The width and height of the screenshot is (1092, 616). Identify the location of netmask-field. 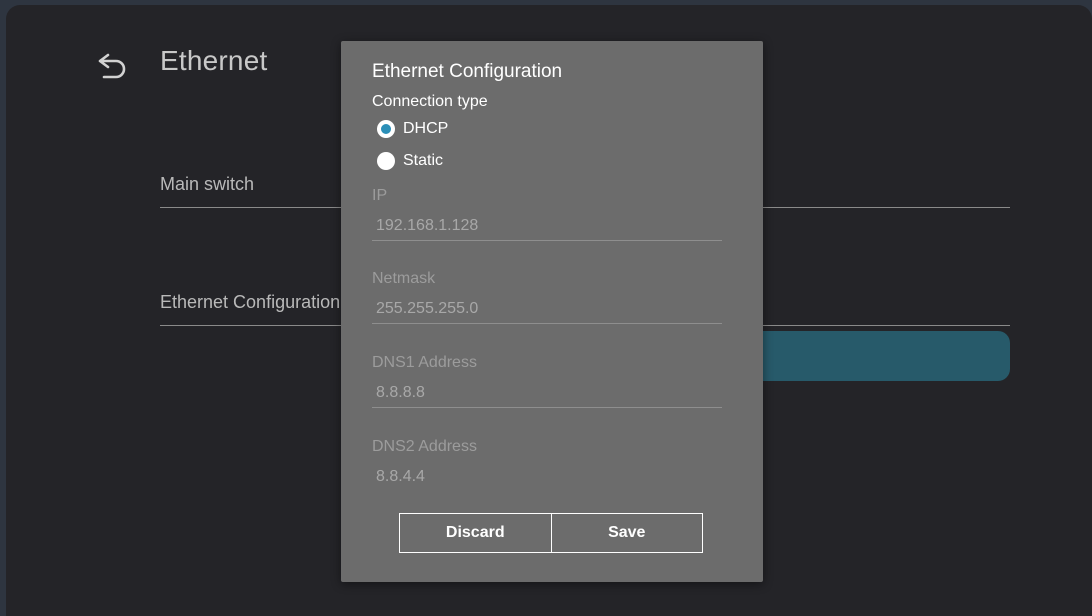
(547, 309).